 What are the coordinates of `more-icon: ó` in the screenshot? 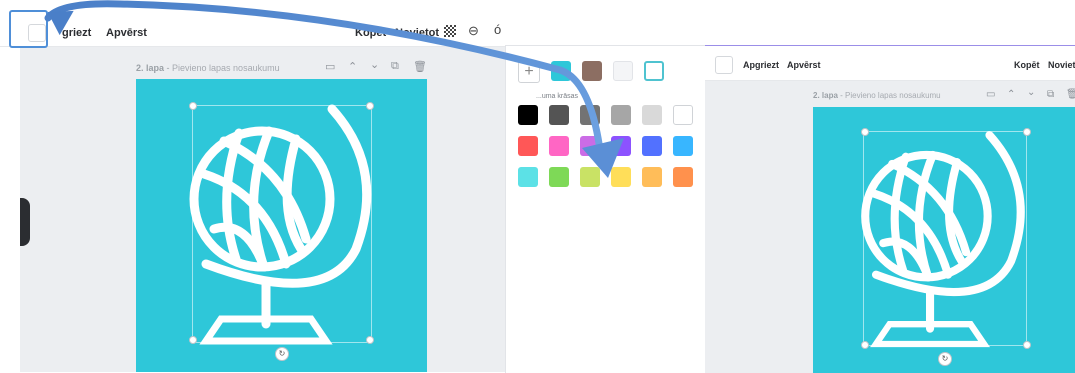 It's located at (497, 29).